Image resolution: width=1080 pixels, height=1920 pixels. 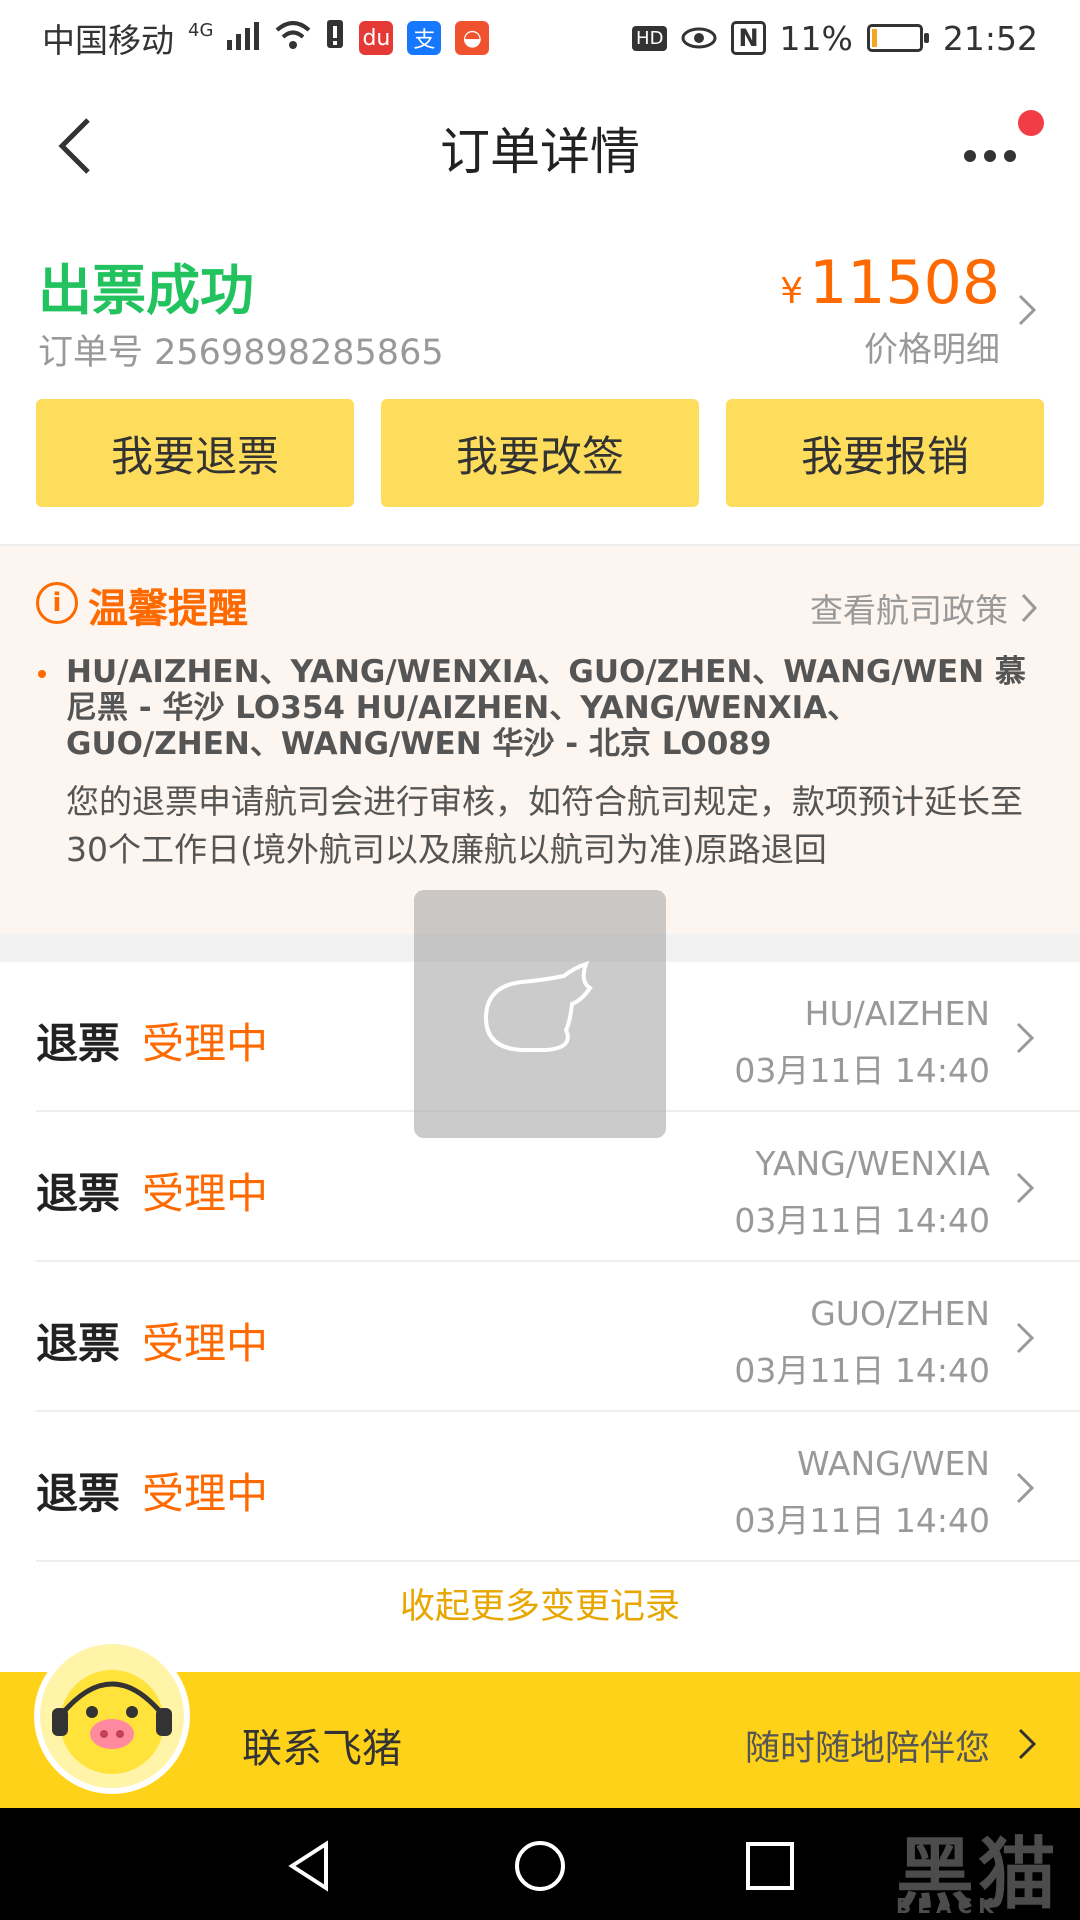 I want to click on system-navigation-bar: 黑猫 BLACK CAT, so click(x=540, y=1864).